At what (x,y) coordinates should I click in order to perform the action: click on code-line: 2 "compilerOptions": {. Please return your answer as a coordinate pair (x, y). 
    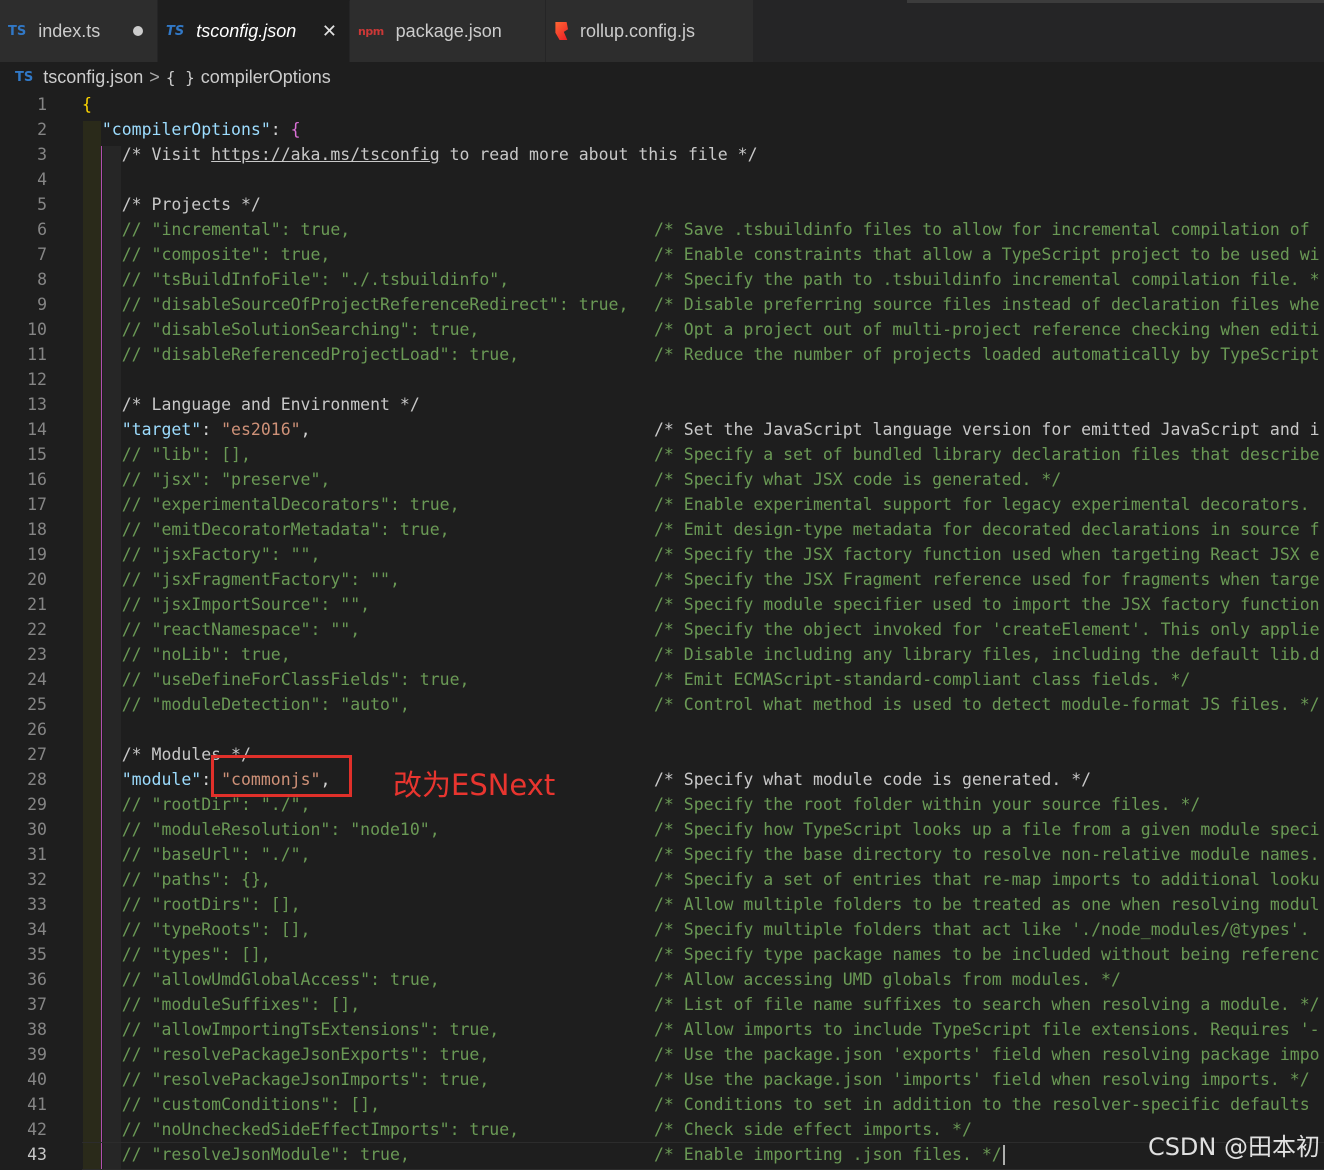
    Looking at the image, I should click on (662, 129).